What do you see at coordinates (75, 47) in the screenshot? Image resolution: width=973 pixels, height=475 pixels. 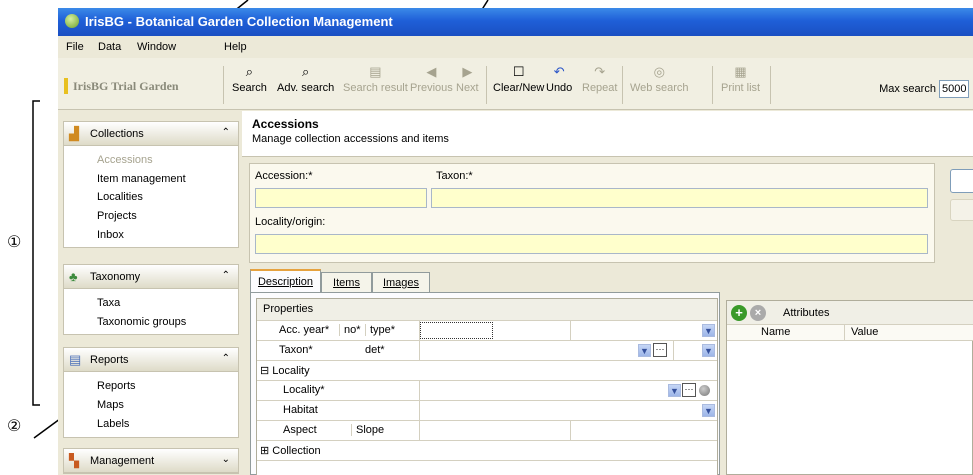 I see `menu-file: File` at bounding box center [75, 47].